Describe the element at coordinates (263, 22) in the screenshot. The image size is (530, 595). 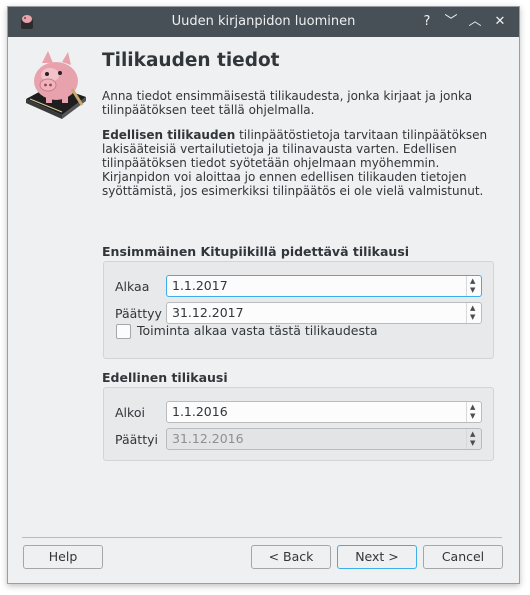
I see `title-bar: Uuden kirjanpidon luominen ? ﹀ ︿ ✕` at that location.